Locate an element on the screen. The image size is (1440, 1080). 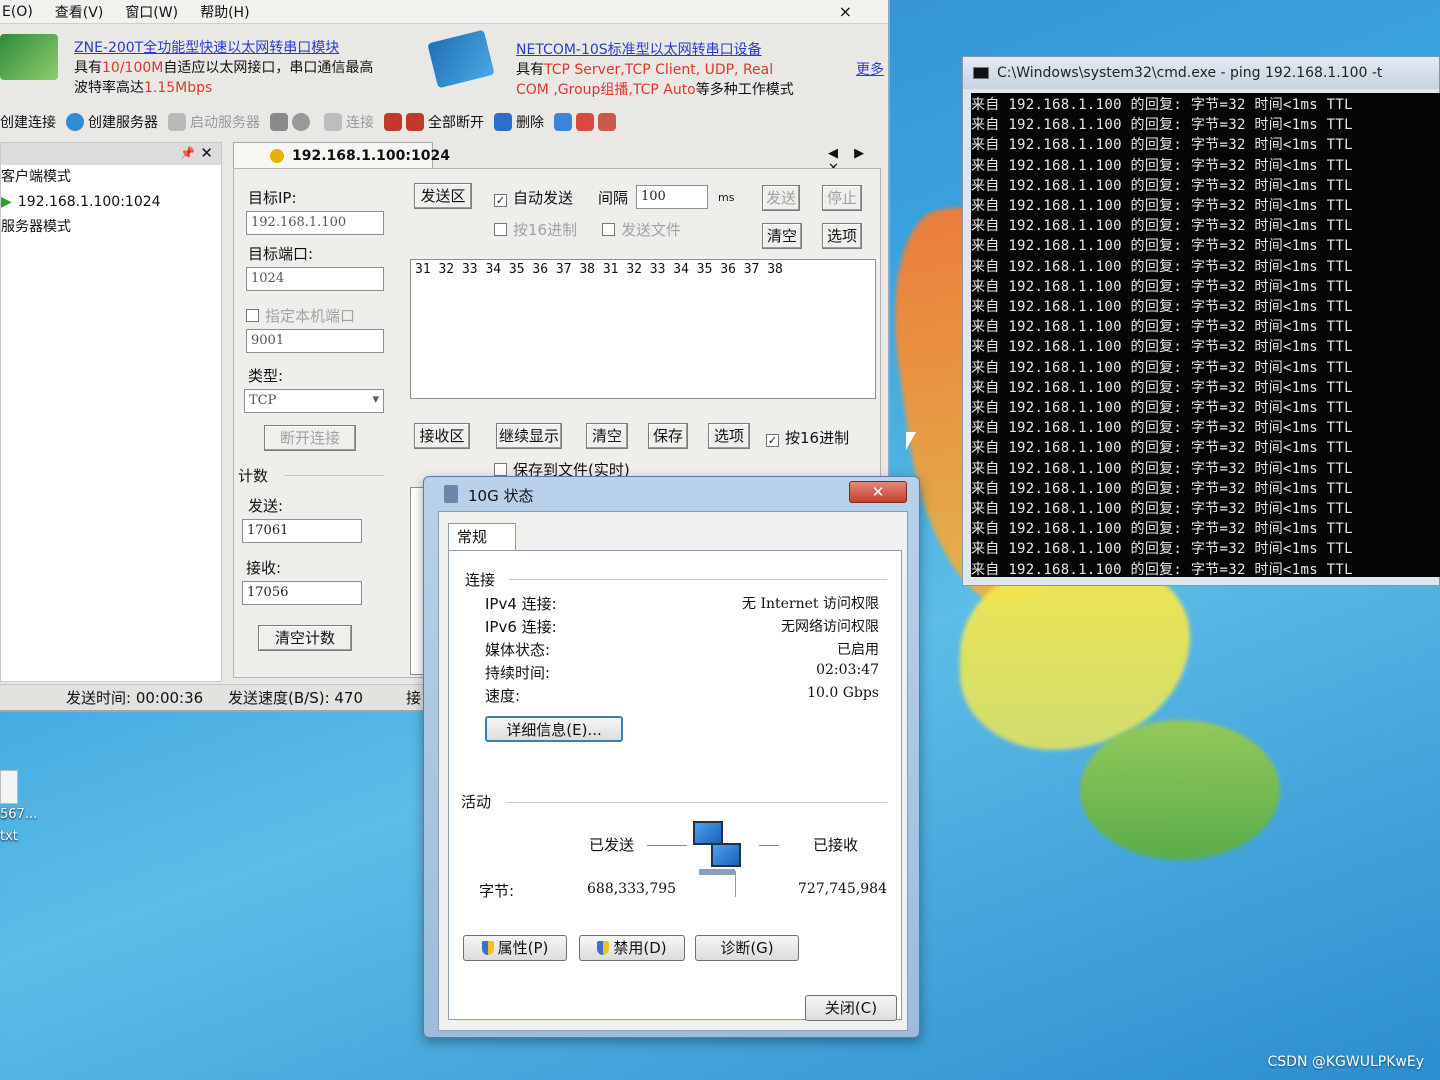
bytes-sent-value: 688,333,795 is located at coordinates (632, 889).